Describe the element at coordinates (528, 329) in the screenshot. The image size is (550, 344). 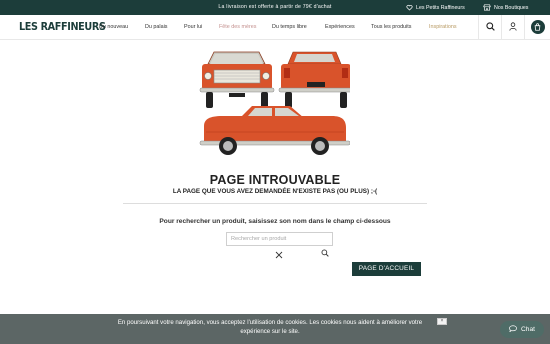
I see `chat-label: Chat` at that location.